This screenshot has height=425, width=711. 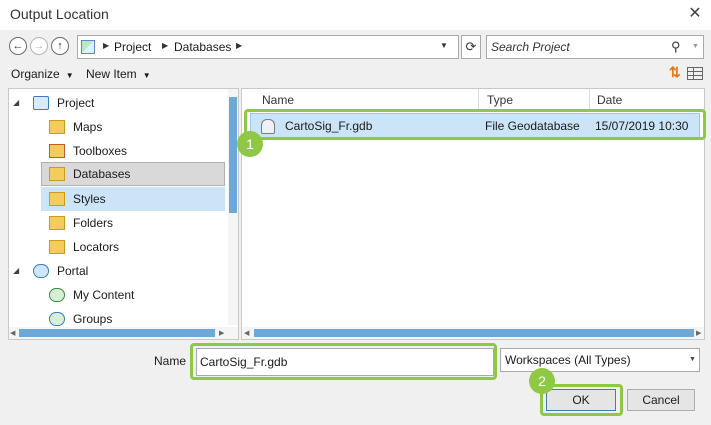 I want to click on organize-label: Organize, so click(x=35, y=74).